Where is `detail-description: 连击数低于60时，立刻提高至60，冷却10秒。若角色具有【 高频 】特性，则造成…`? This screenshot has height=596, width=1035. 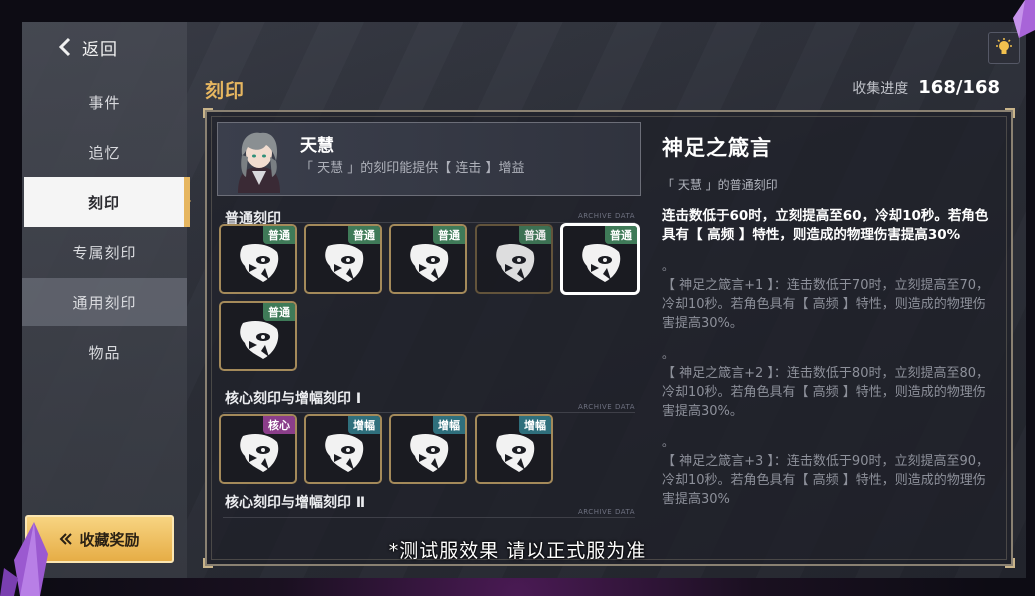
detail-description: 连击数低于60时，立刻提高至60，冷却10秒。若角色具有【 高频 】特性，则造成… is located at coordinates (825, 225).